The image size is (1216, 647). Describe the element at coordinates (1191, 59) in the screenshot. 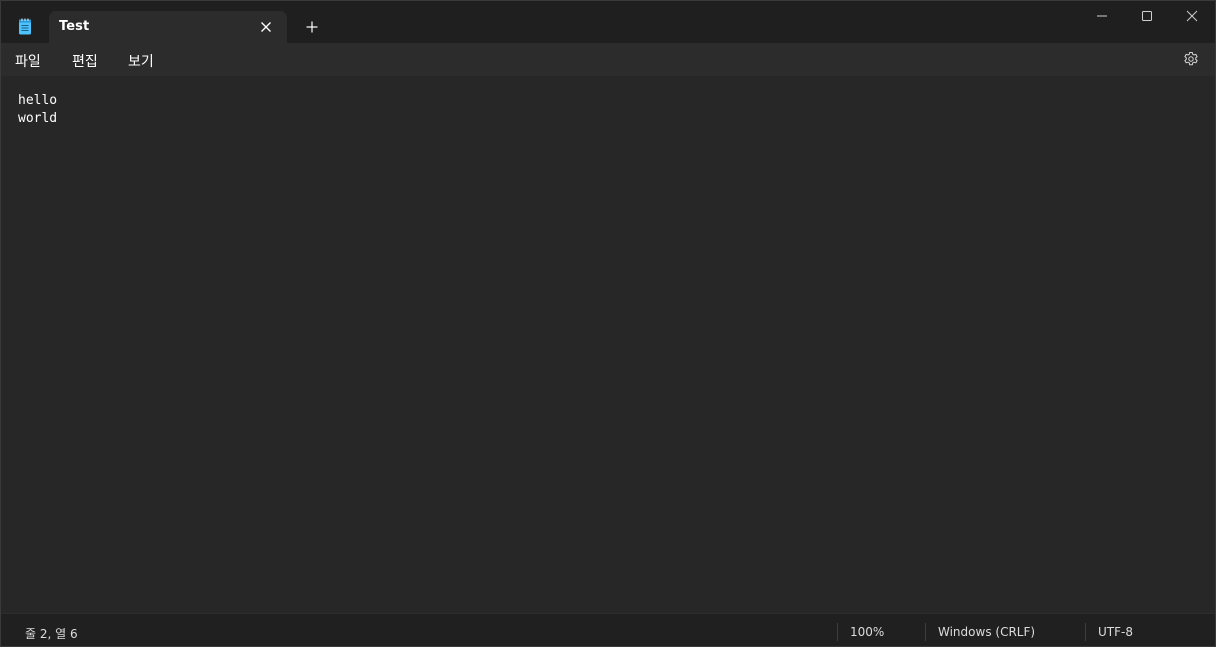

I see `gear-icon` at that location.